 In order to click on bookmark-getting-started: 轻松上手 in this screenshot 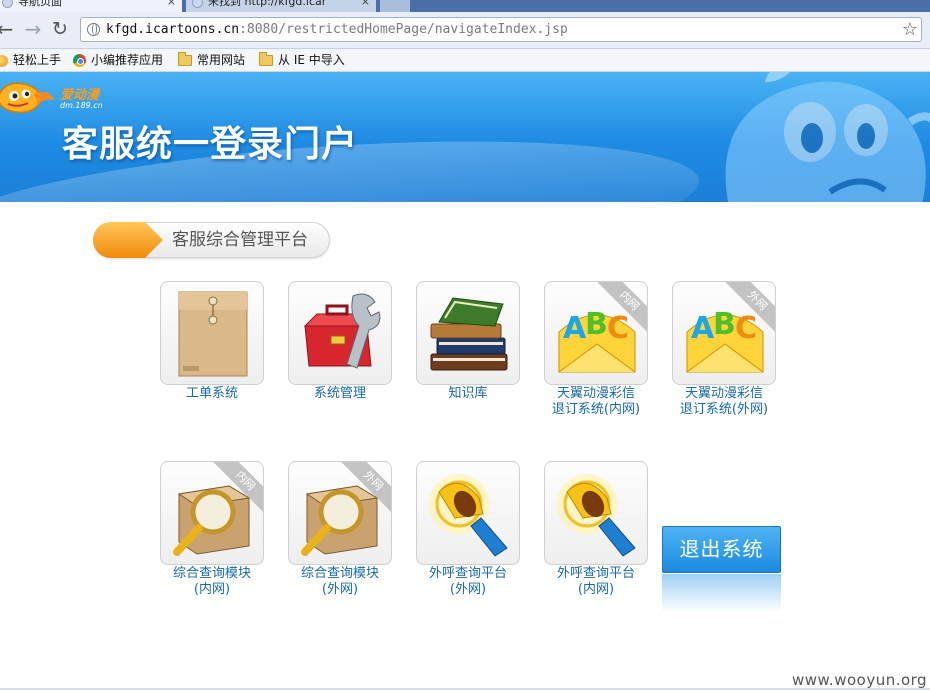, I will do `click(30, 60)`.